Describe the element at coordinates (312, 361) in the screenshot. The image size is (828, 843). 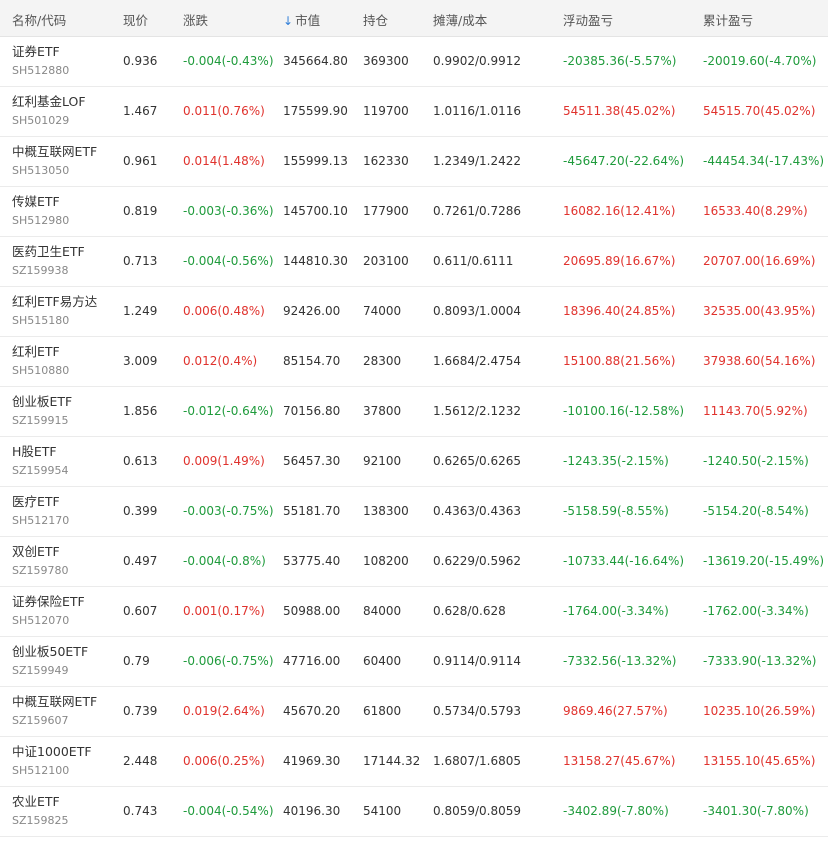
I see `market-value: 85154.70` at that location.